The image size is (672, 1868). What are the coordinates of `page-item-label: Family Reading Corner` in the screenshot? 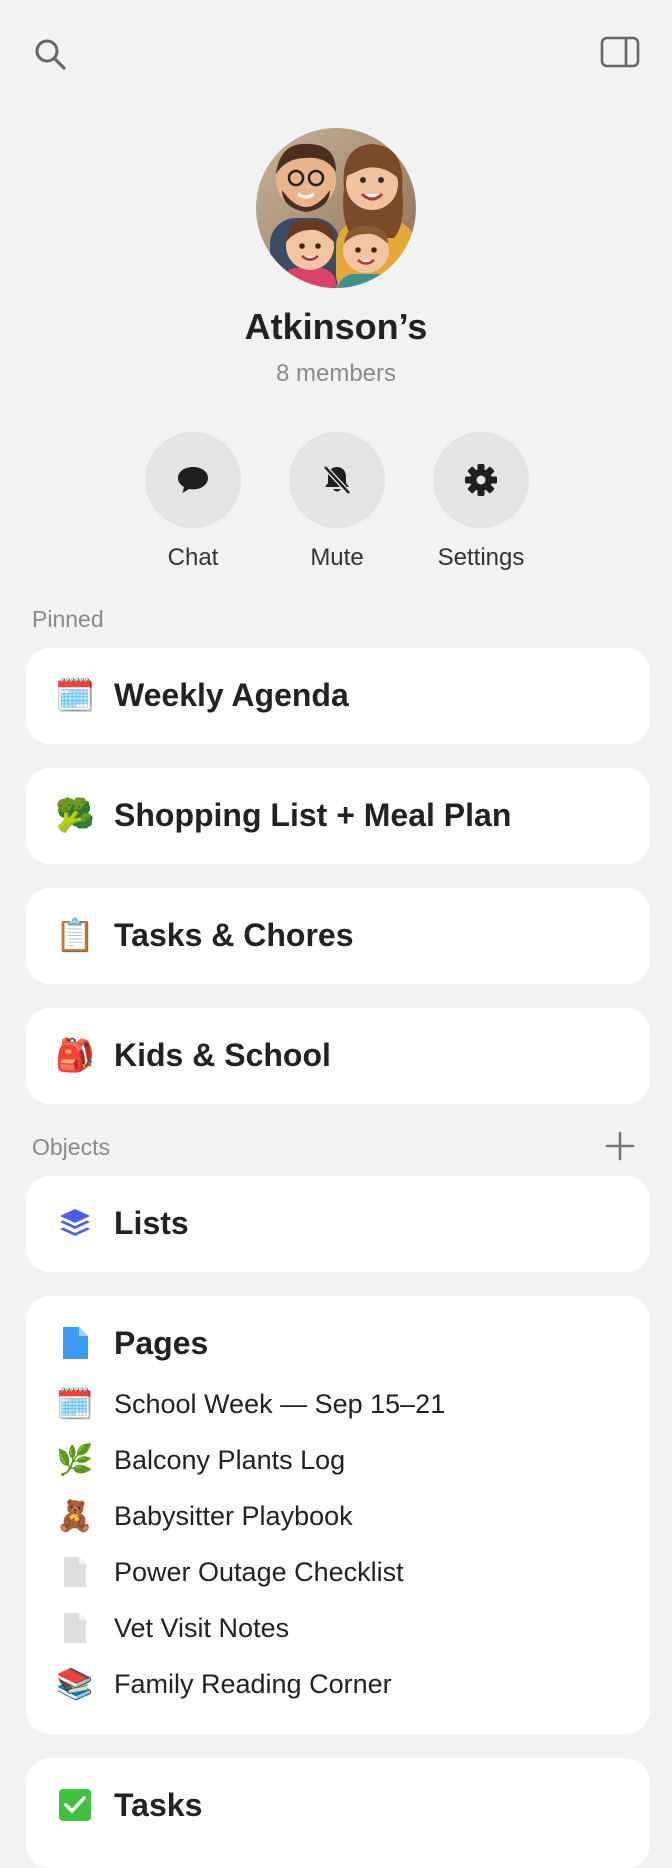 It's located at (253, 1683).